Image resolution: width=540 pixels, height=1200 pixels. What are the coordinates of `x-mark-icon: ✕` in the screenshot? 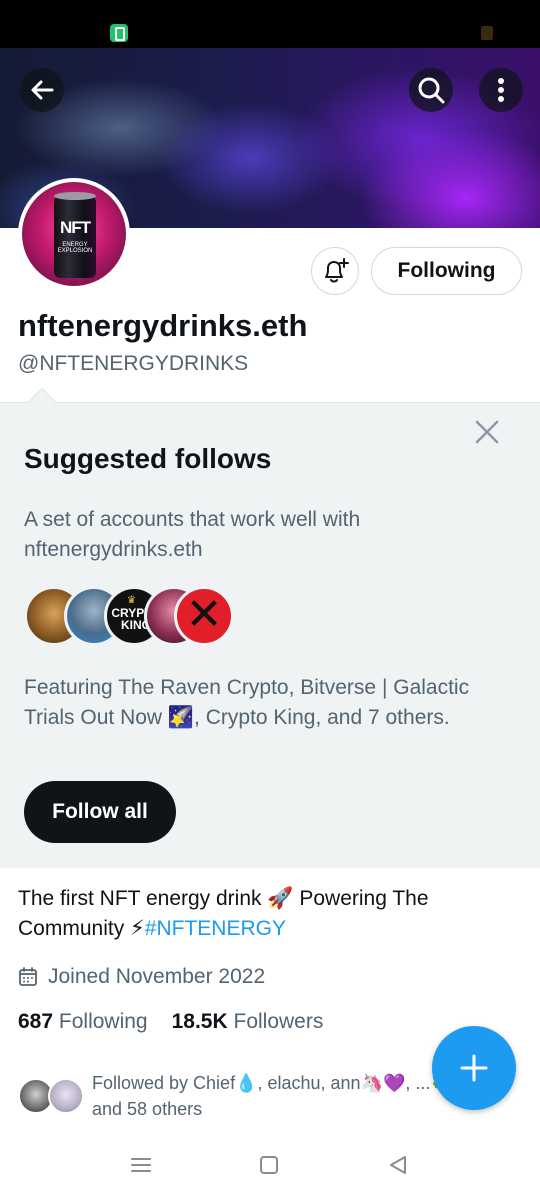 It's located at (204, 614).